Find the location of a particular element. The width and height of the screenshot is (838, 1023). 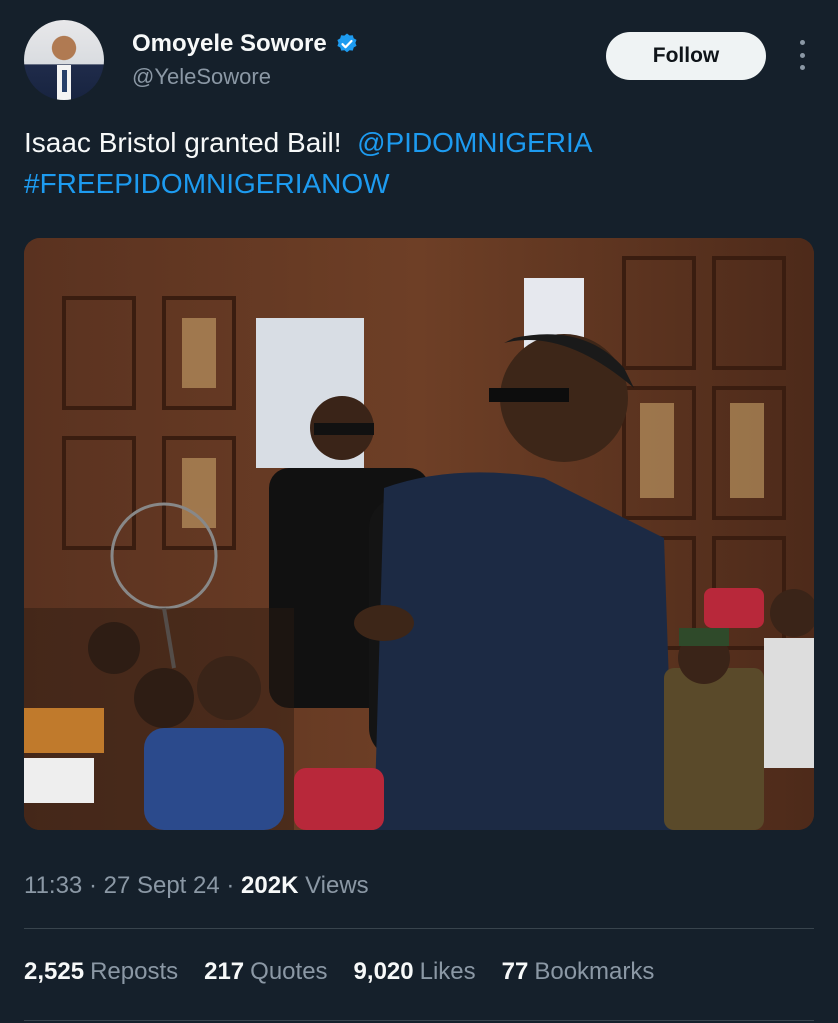

bookmarks-count: 77 is located at coordinates (515, 971).